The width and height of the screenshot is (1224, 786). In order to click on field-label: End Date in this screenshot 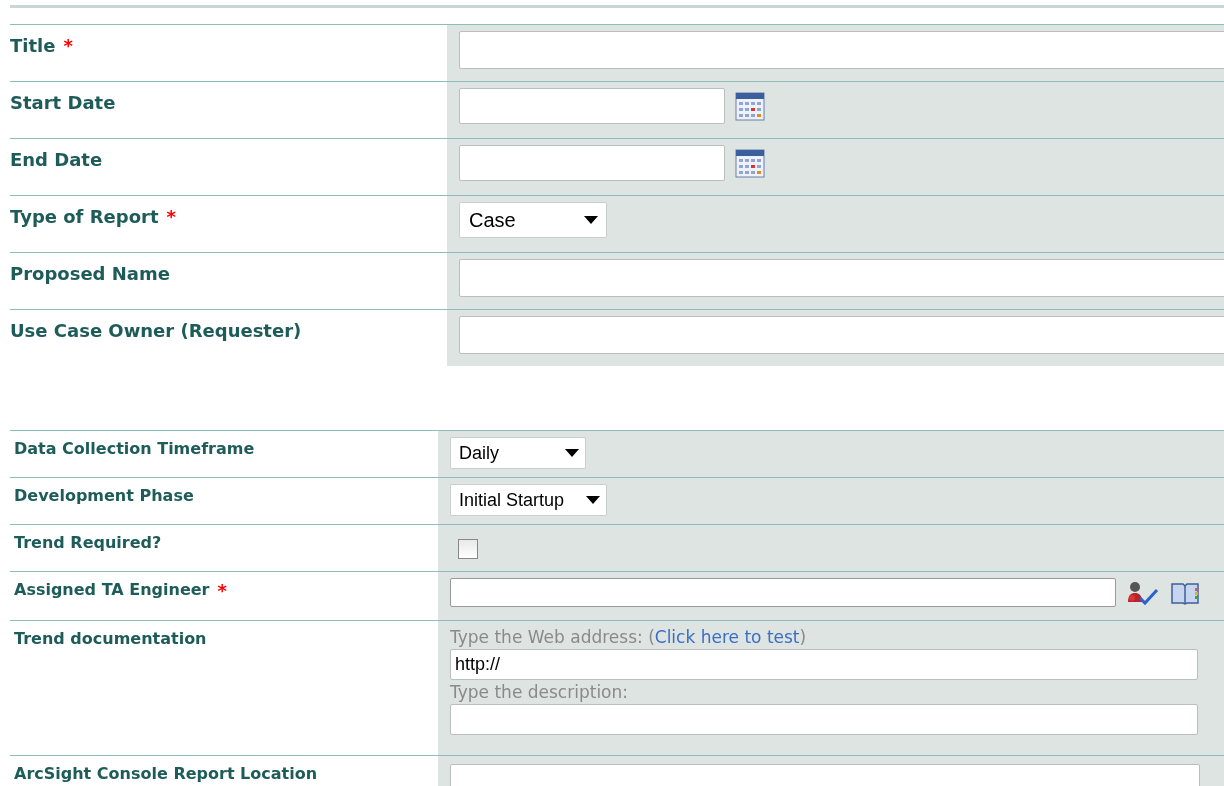, I will do `click(56, 159)`.